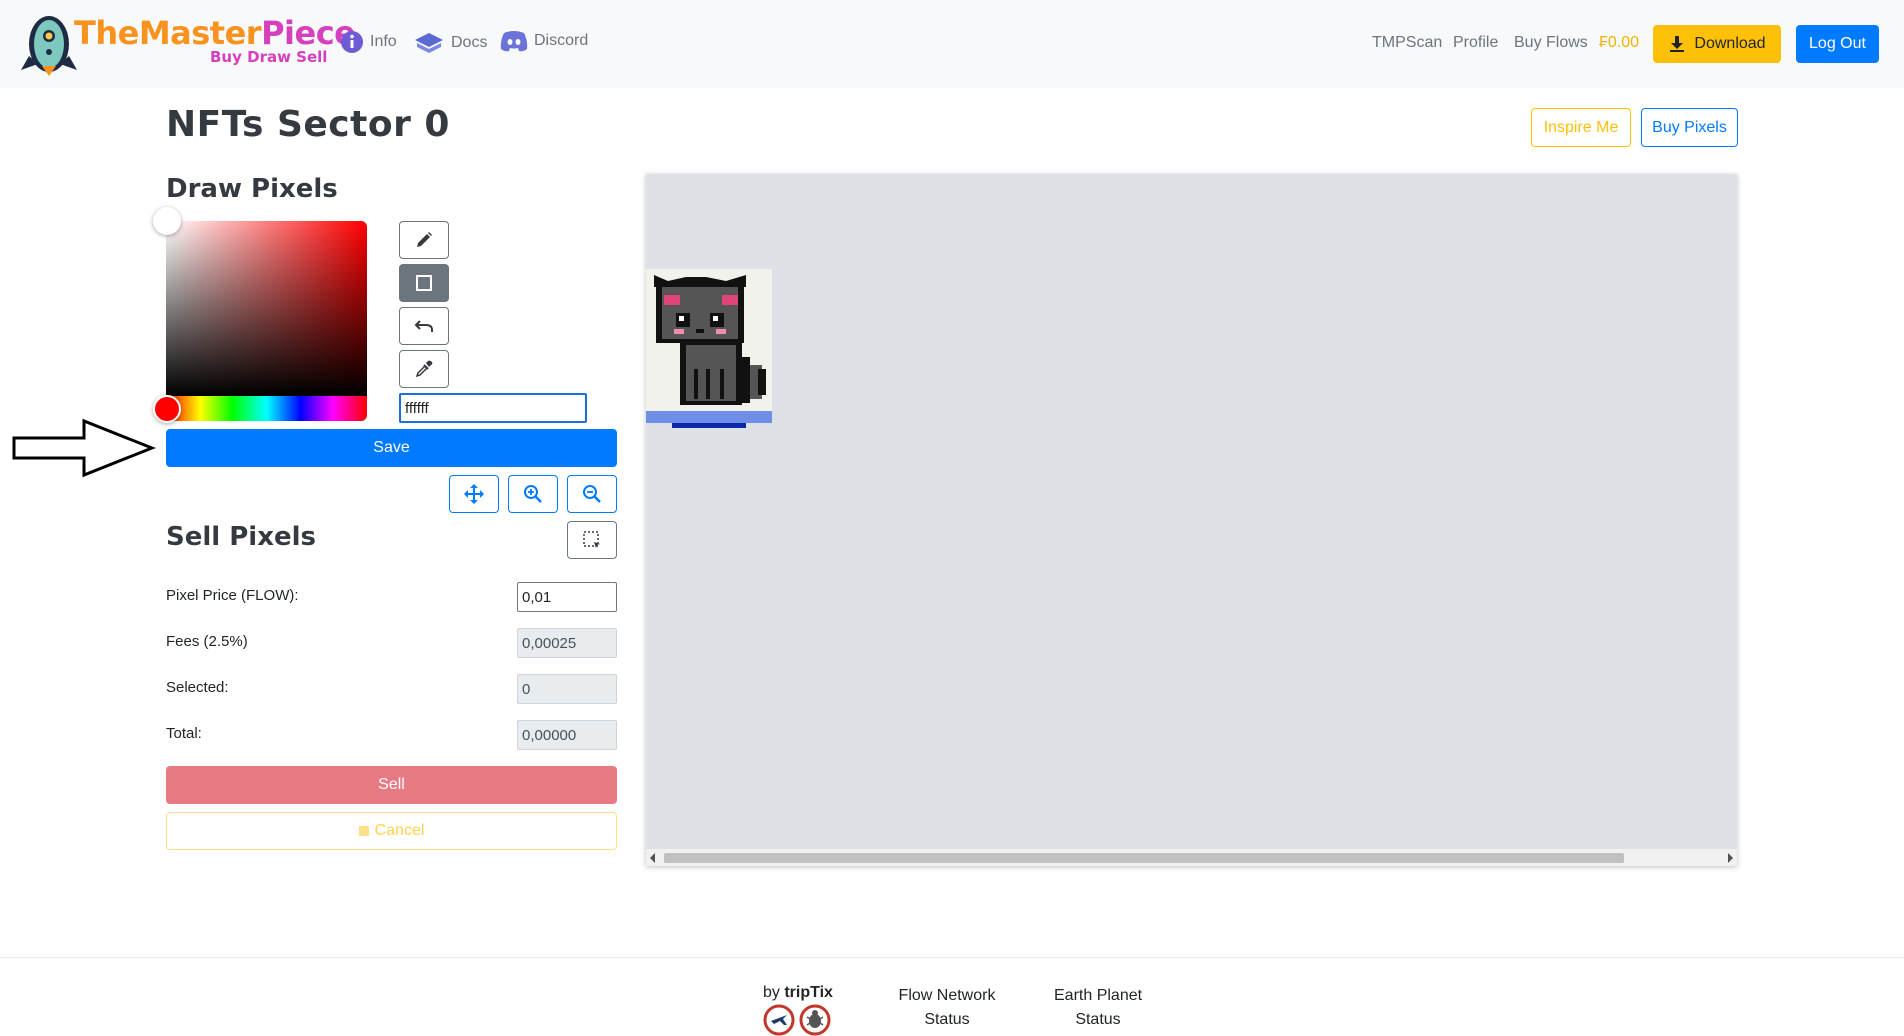  Describe the element at coordinates (797, 1020) in the screenshot. I see `footer-icons` at that location.